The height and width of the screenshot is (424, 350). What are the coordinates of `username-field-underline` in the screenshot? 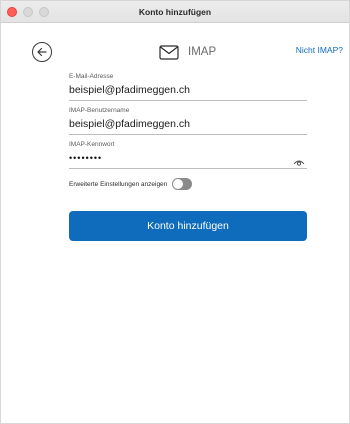 It's located at (188, 134).